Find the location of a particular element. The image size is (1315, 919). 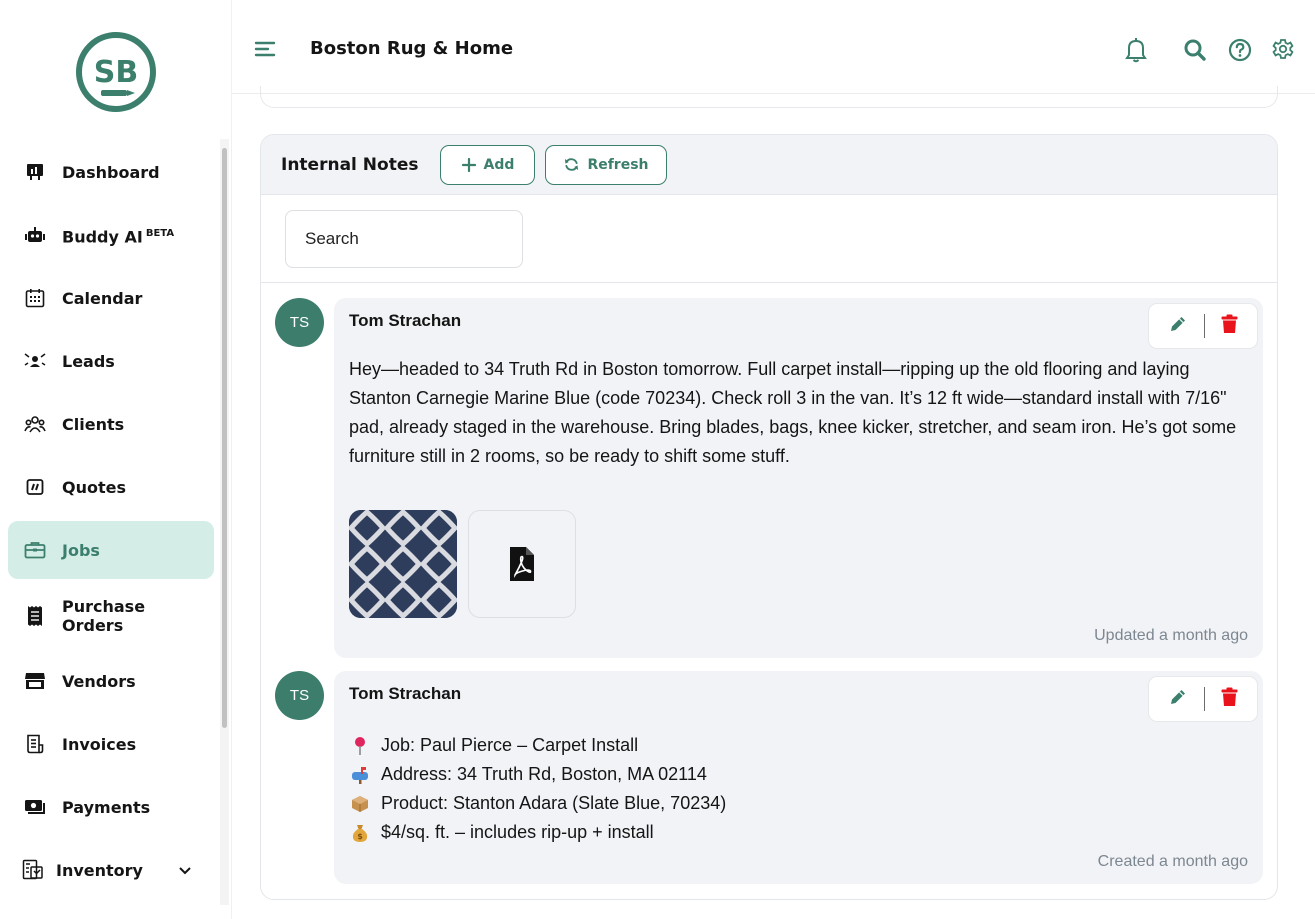

payments-icon is located at coordinates (35, 807).